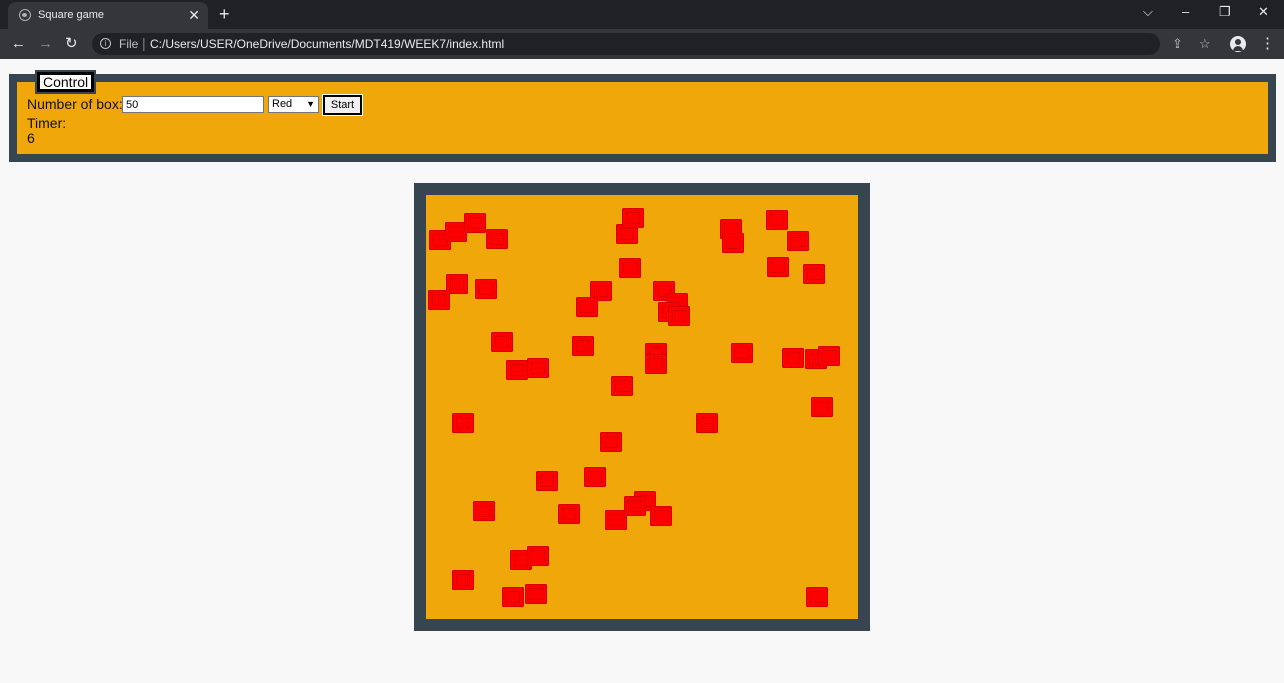  Describe the element at coordinates (642, 14) in the screenshot. I see `browser-tab-bar: Square game ✕ + ⌵ – ❐ ✕` at that location.